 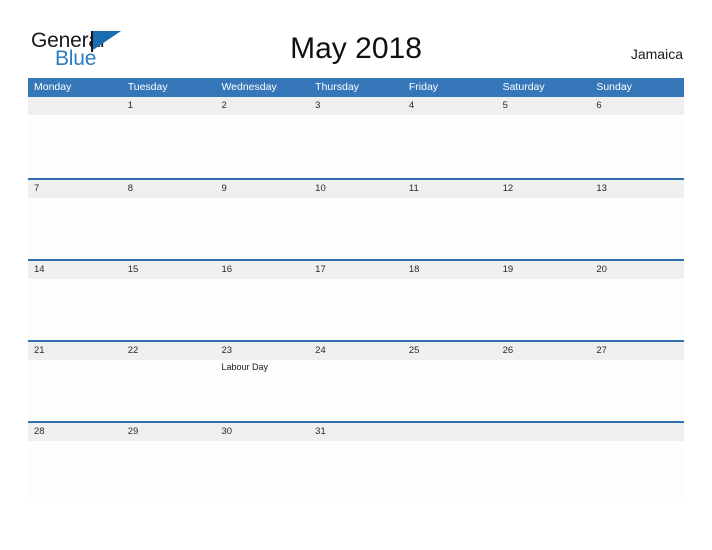 I want to click on day-cell: 9, so click(x=262, y=219).